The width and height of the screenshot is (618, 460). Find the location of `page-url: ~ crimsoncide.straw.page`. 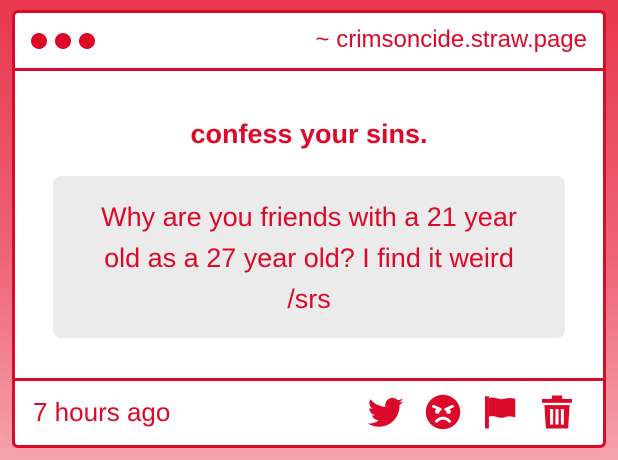

page-url: ~ crimsoncide.straw.page is located at coordinates (451, 39).